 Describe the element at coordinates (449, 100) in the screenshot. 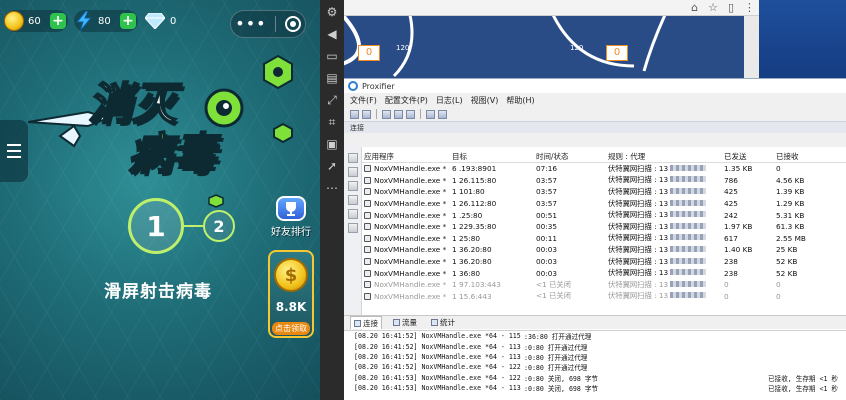

I see `menu-log: 日志(L)` at that location.